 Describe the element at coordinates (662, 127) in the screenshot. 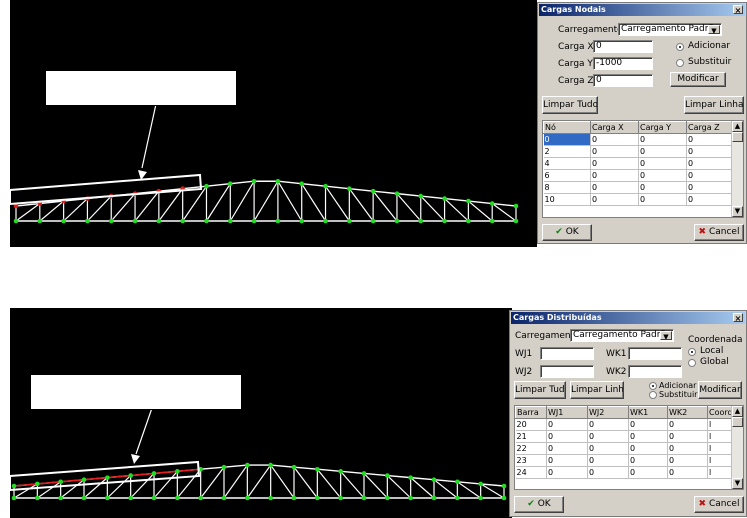

I see `column-header: Carga Y` at that location.